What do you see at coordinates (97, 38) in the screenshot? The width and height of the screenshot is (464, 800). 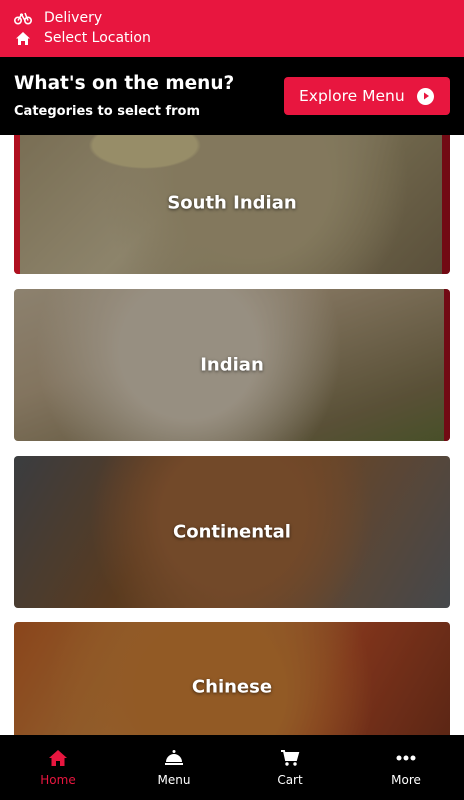 I see `location-label: Select Location` at bounding box center [97, 38].